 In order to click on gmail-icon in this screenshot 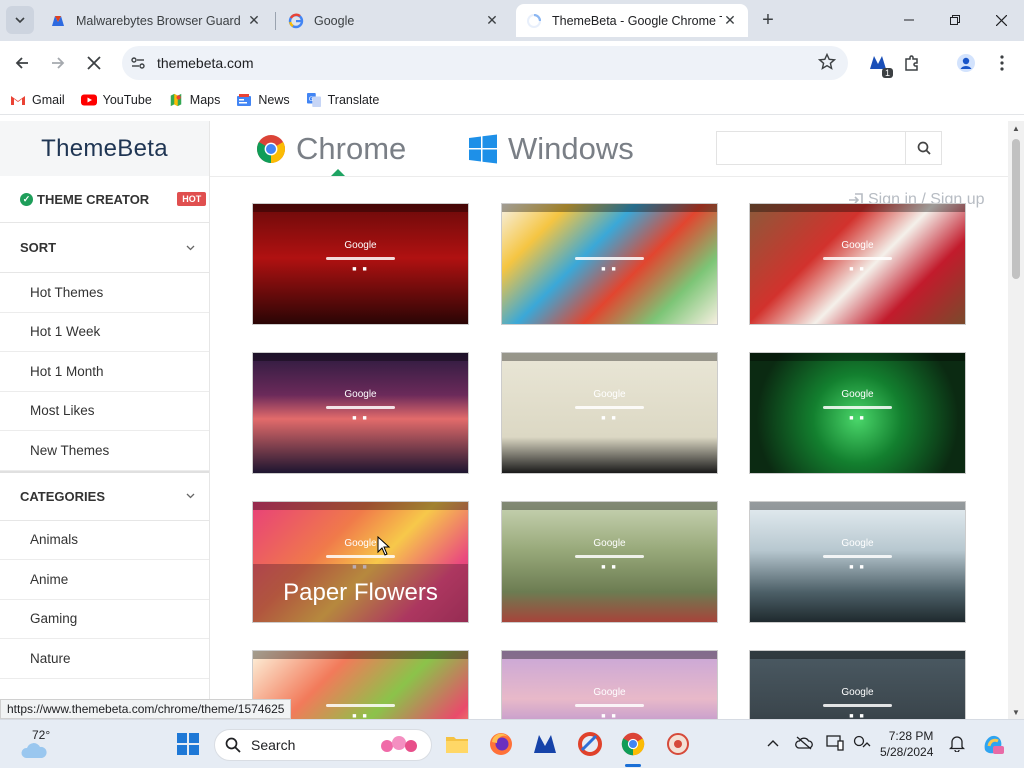, I will do `click(18, 100)`.